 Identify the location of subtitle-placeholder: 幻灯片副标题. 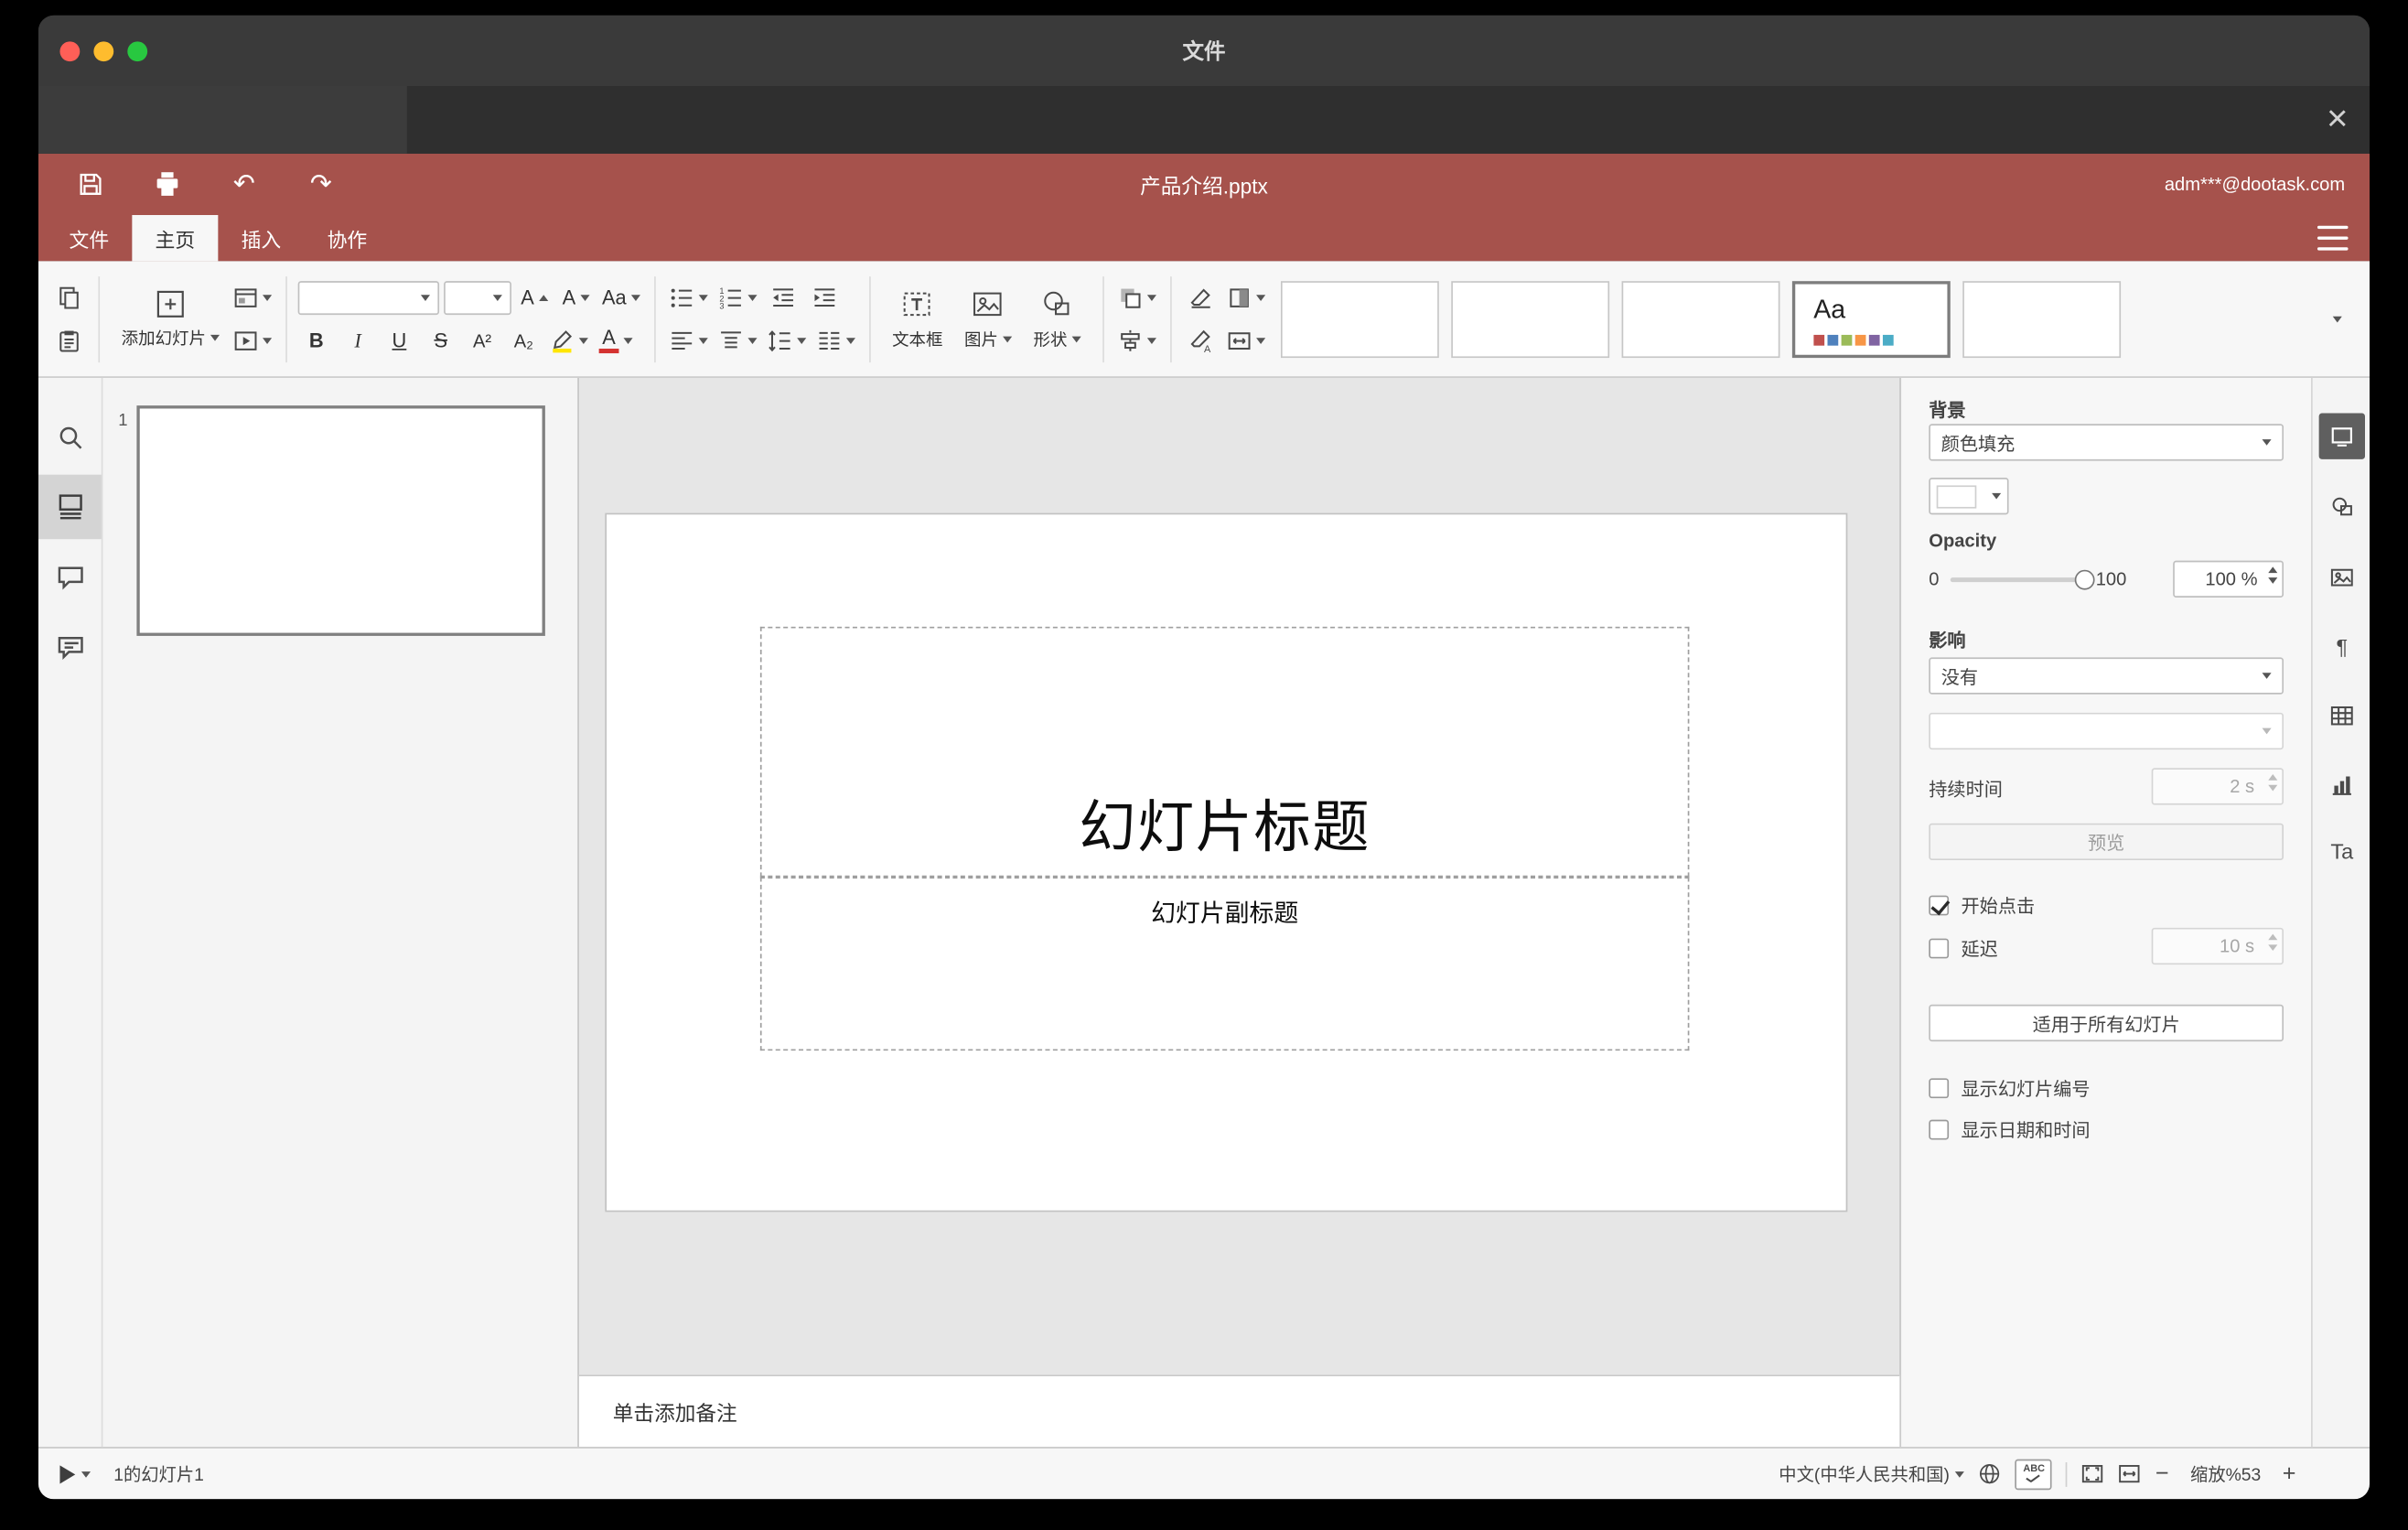
(1224, 964).